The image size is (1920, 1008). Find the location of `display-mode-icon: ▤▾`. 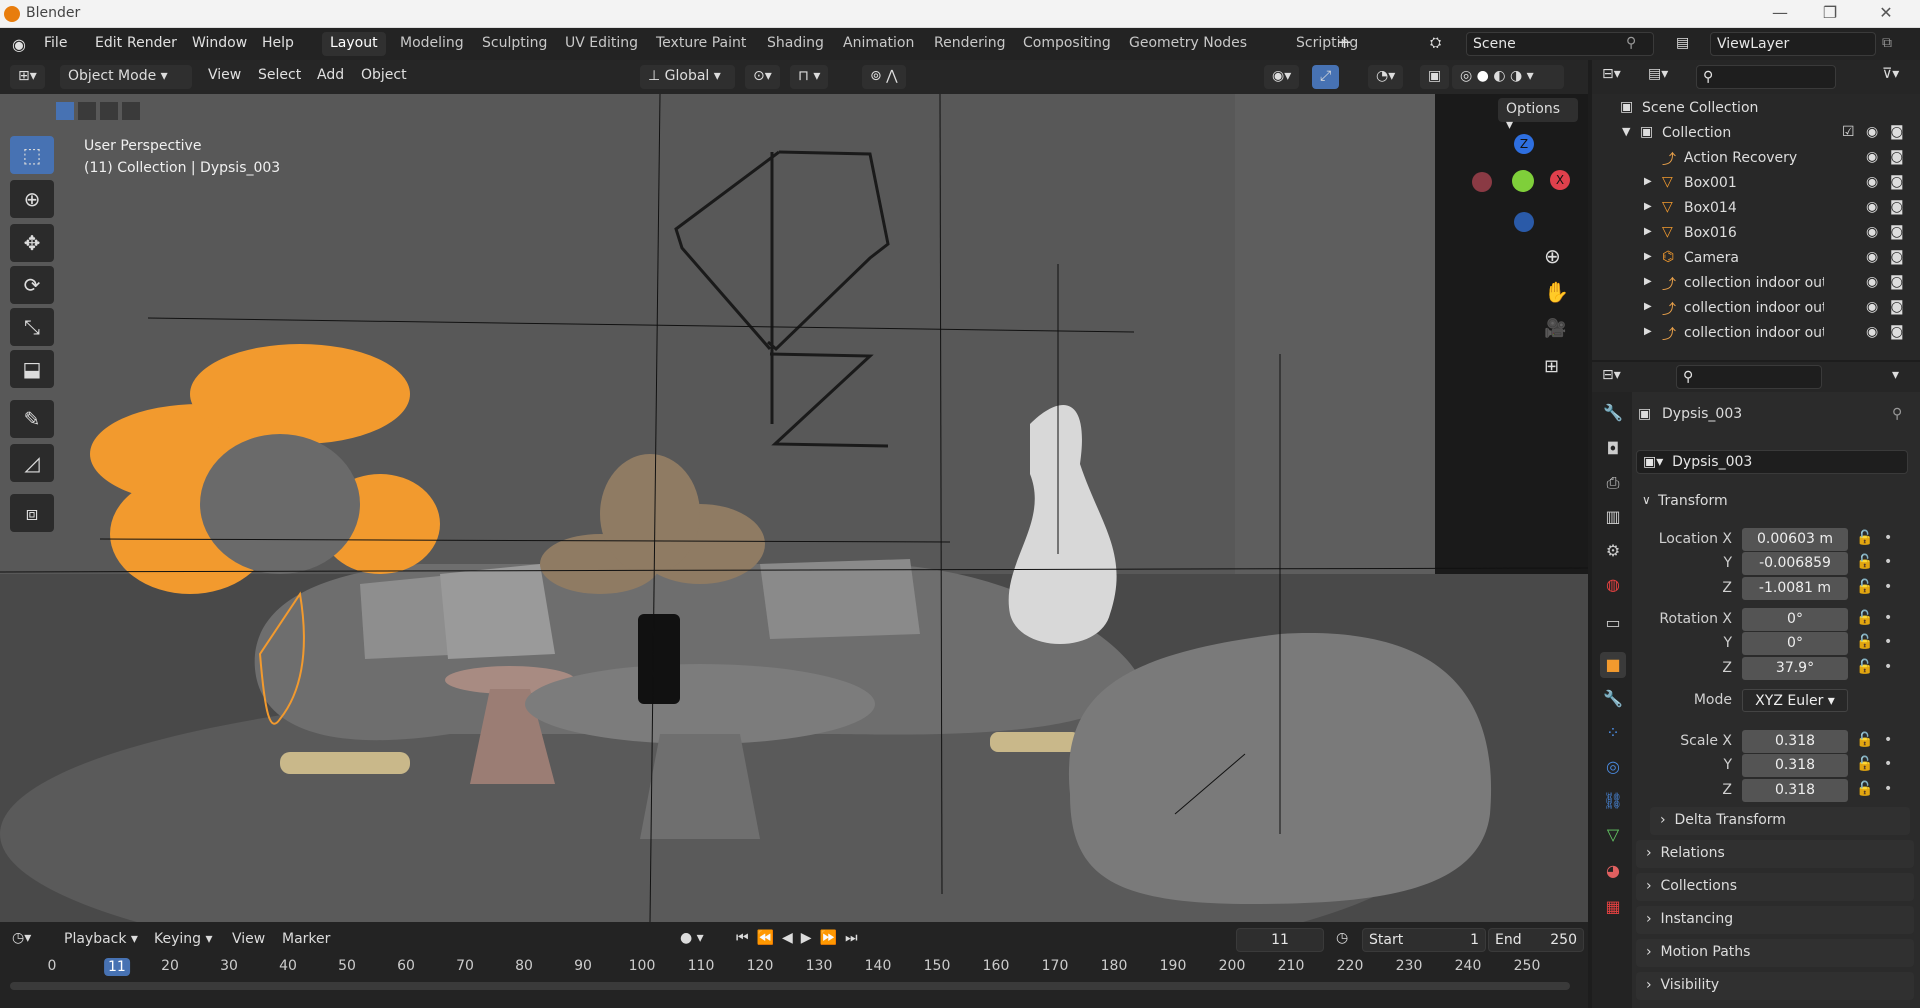

display-mode-icon: ▤▾ is located at coordinates (1658, 74).